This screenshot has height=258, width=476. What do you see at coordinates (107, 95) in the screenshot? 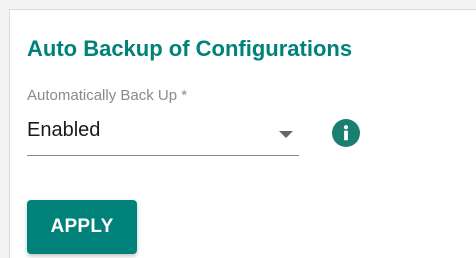
I see `auto-backup-label: Automatically Back Up *` at bounding box center [107, 95].